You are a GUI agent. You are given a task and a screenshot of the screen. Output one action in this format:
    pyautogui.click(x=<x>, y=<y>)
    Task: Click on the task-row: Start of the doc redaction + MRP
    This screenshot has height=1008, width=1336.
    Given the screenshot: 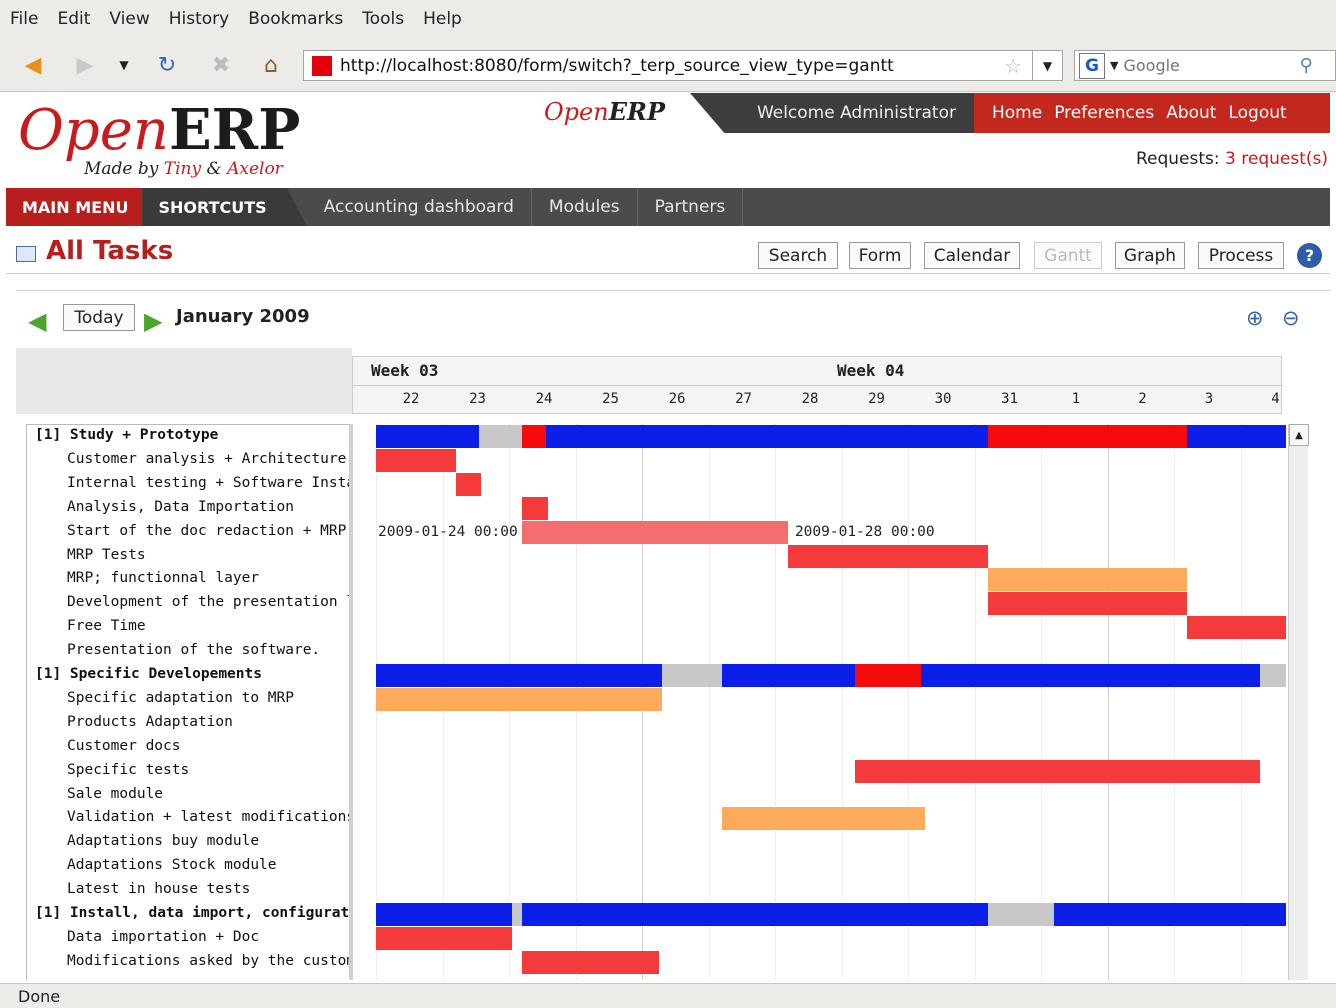 What is the action you would take?
    pyautogui.click(x=186, y=535)
    